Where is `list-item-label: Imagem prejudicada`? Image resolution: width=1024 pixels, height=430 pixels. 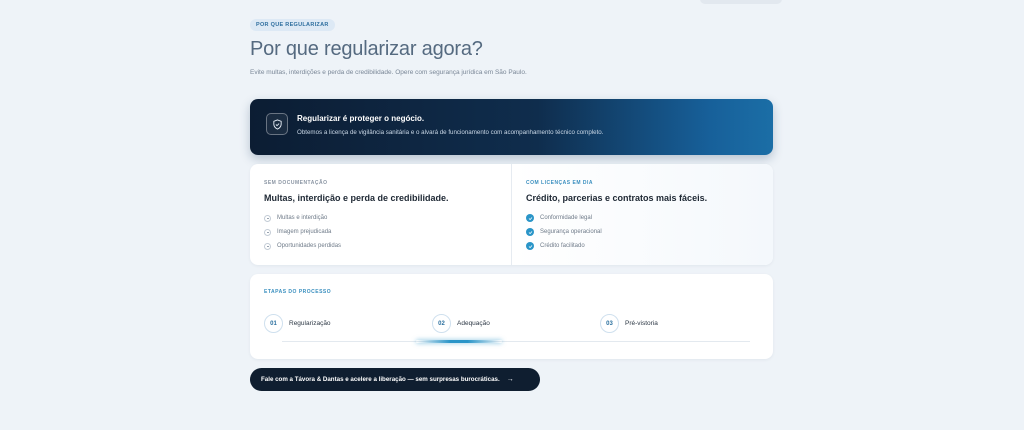 list-item-label: Imagem prejudicada is located at coordinates (304, 232).